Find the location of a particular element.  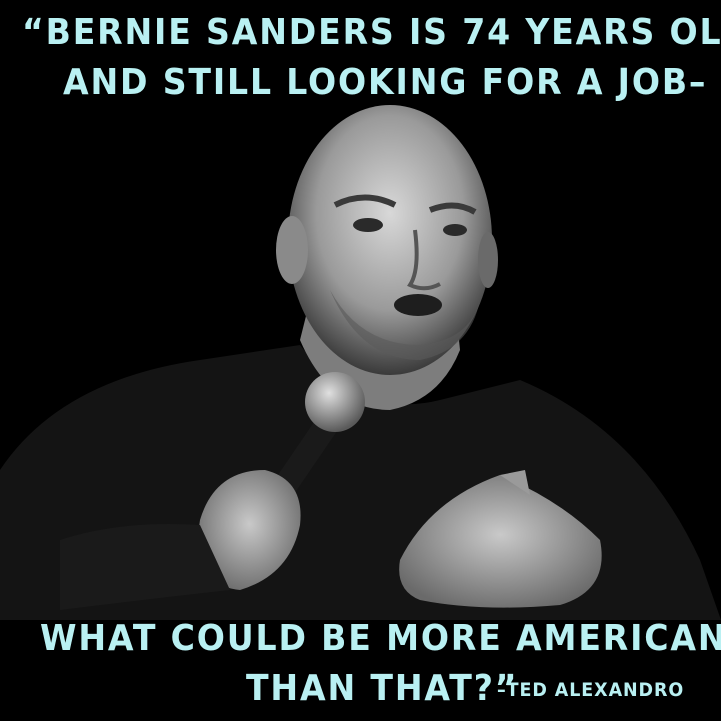

quote-line-1: “BERNIE SANDERS IS 74 YEARS OLD is located at coordinates (371, 32).